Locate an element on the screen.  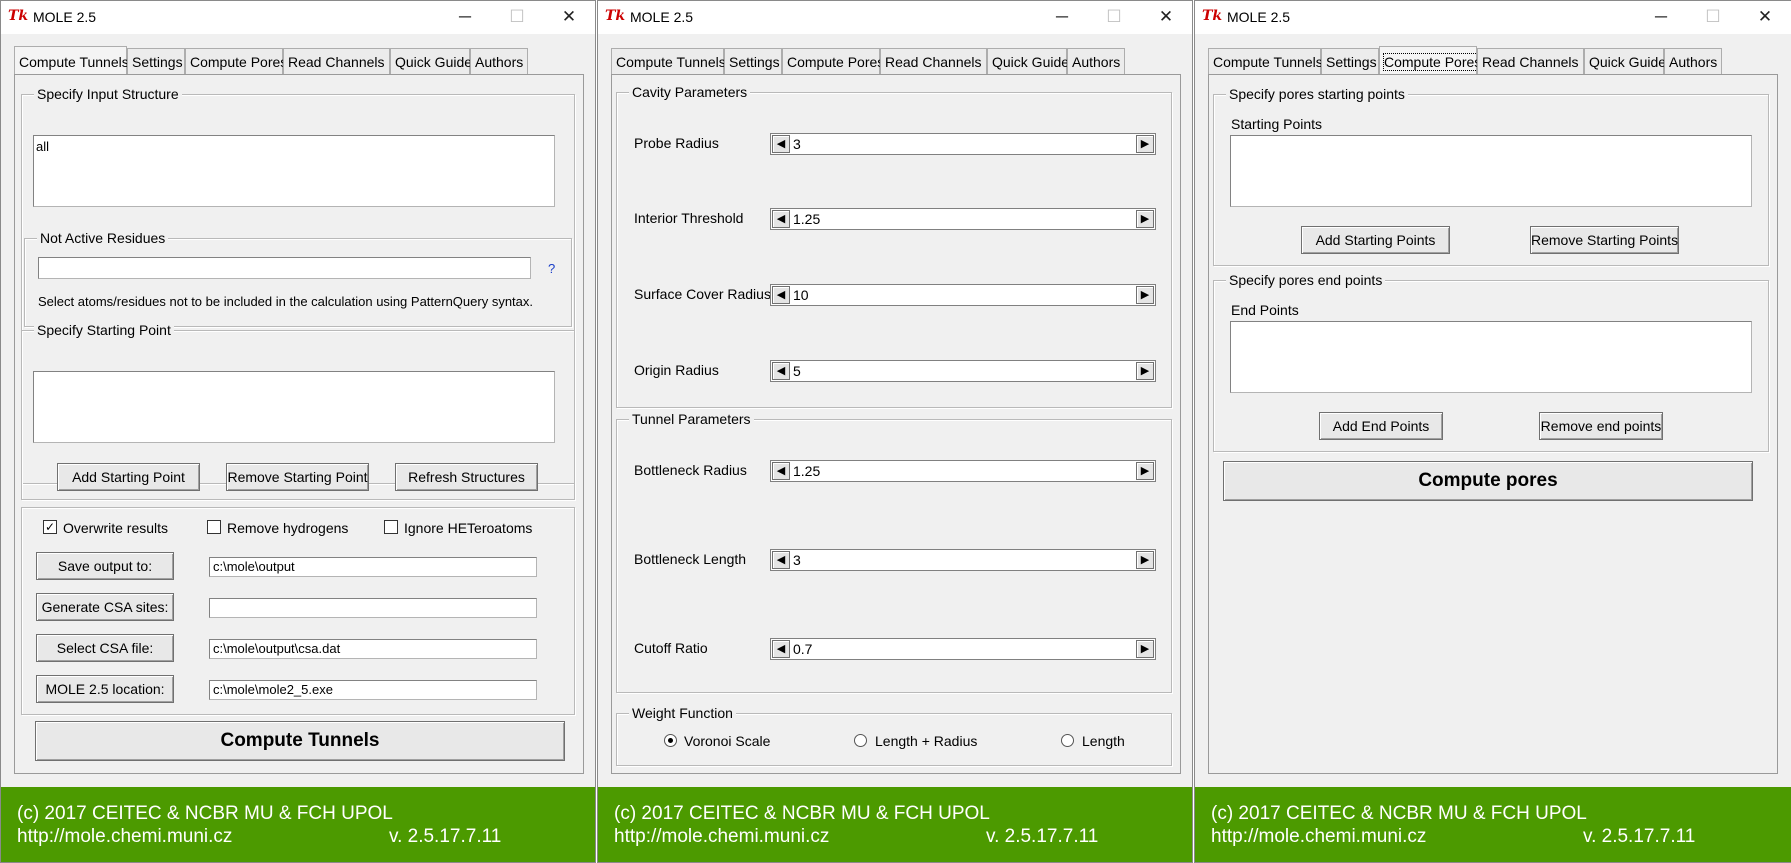
weight-voronoi-radio is located at coordinates (670, 740).